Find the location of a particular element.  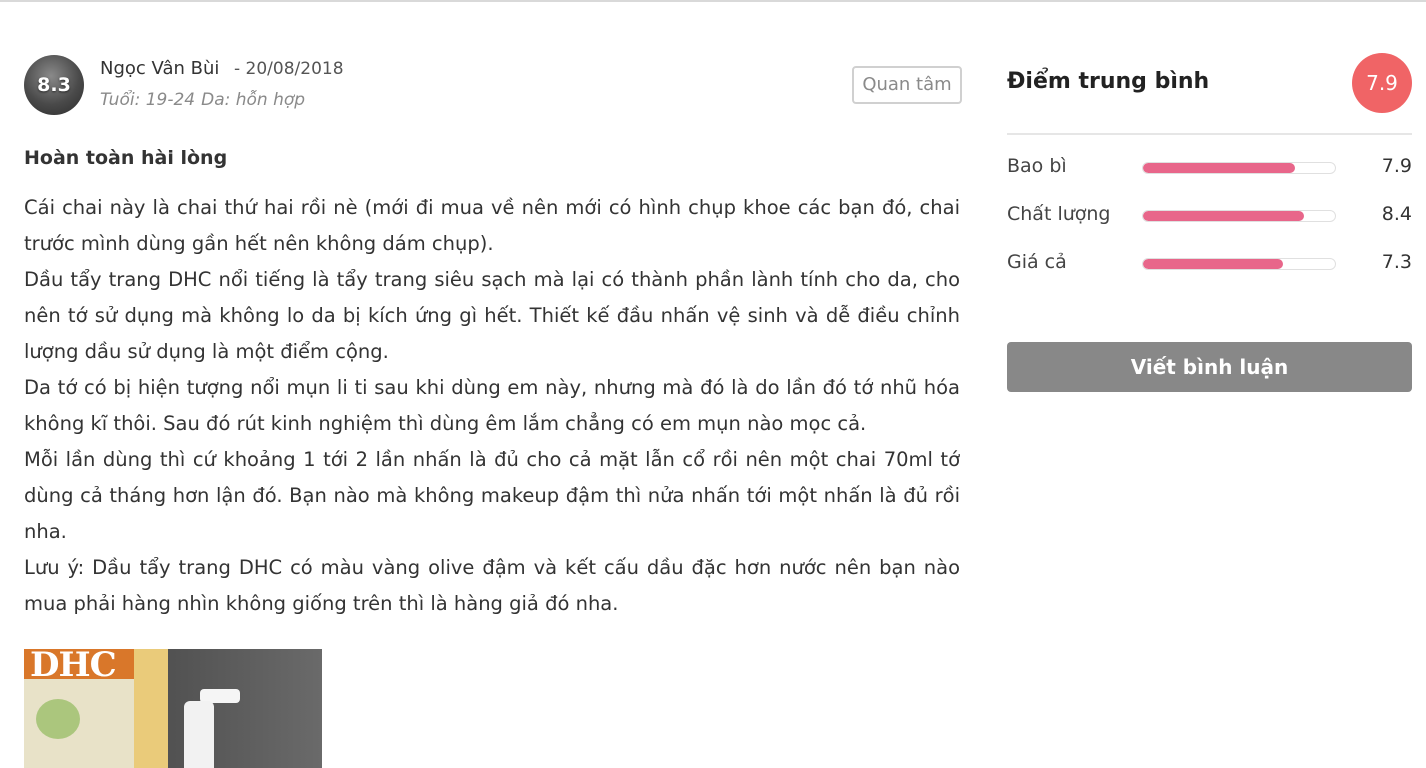

criterion-value: 8.4 is located at coordinates (1396, 214).